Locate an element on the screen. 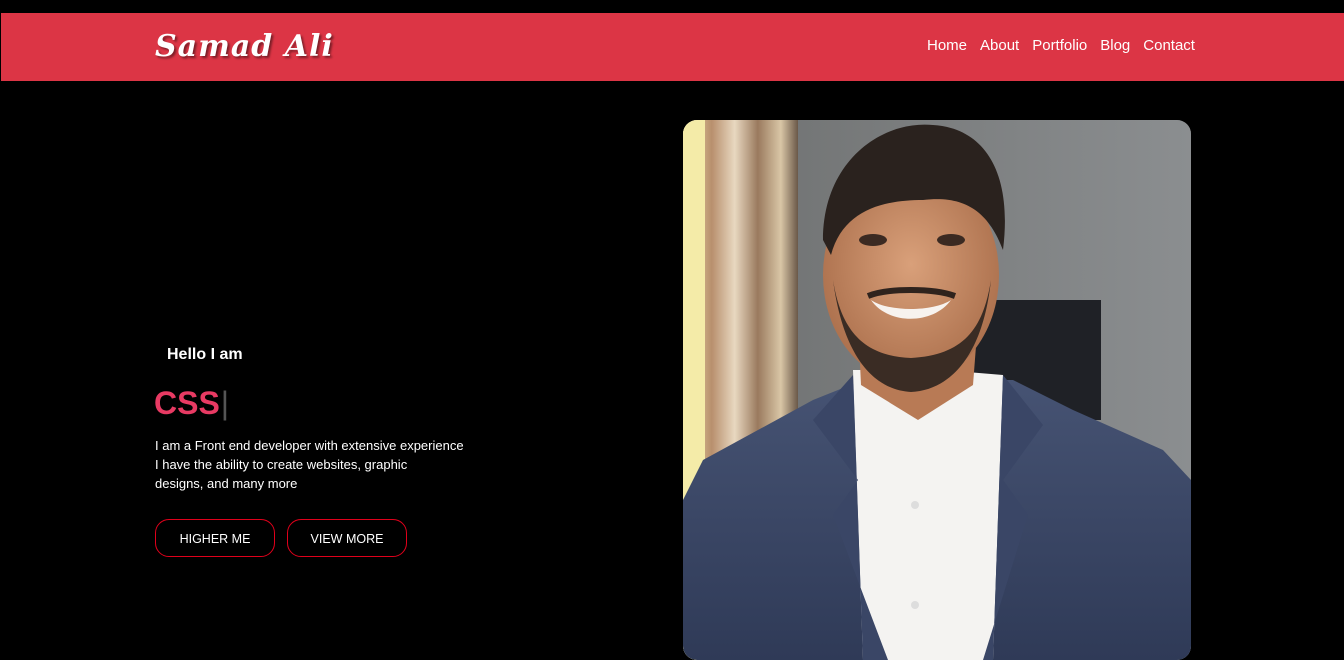  nav-home-link: Home is located at coordinates (947, 46).